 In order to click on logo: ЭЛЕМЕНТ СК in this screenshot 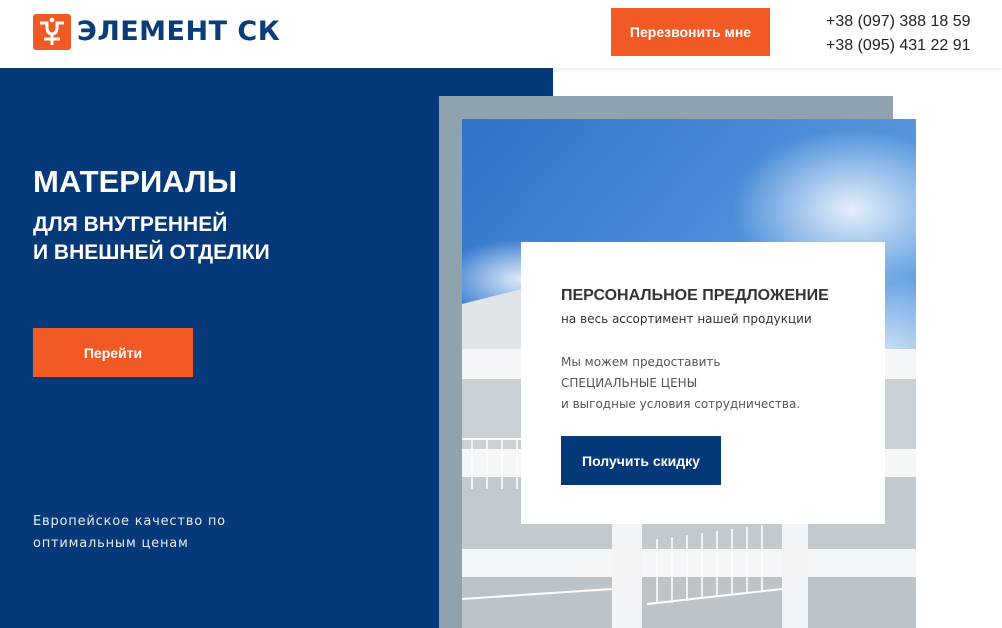, I will do `click(156, 32)`.